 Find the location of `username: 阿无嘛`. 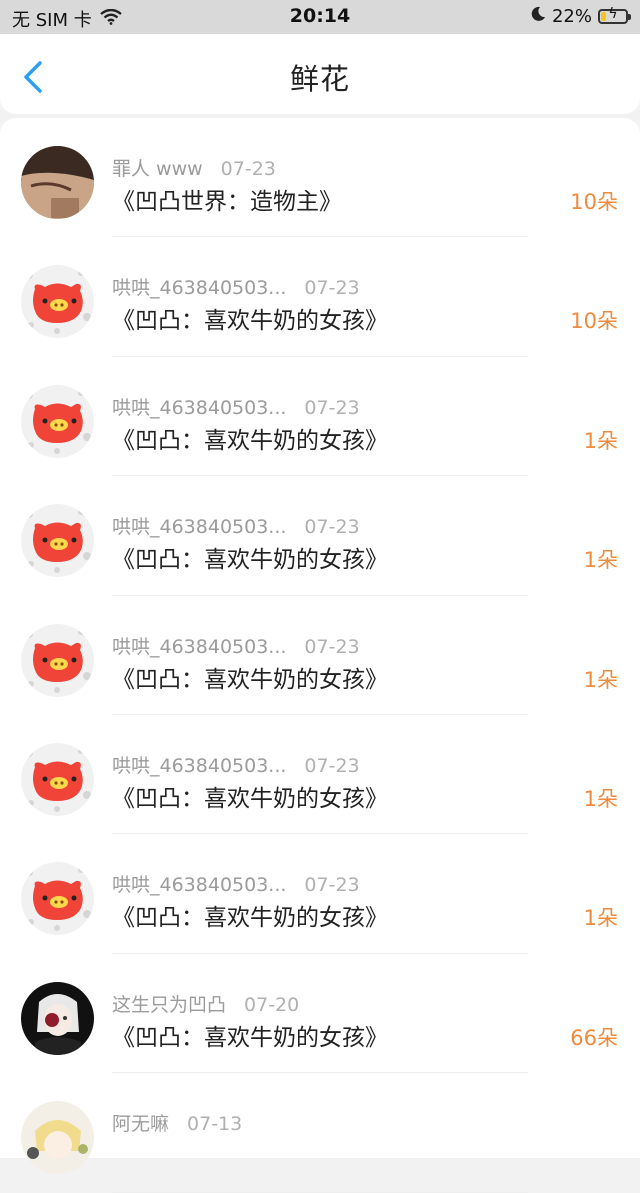

username: 阿无嘛 is located at coordinates (141, 1124).